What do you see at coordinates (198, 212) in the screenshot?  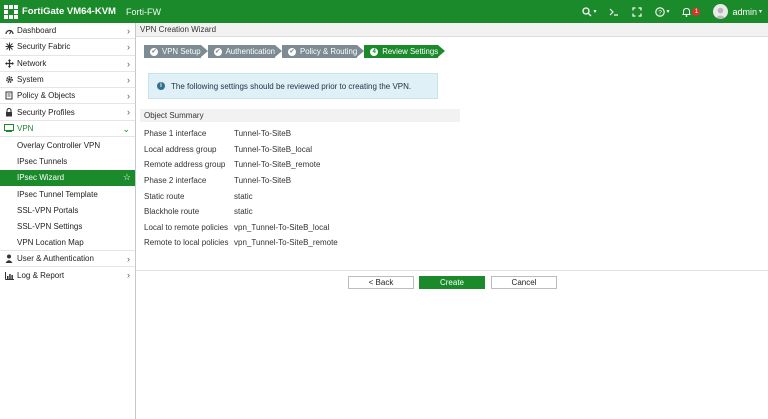 I see `summary-row: Blackhole route static` at bounding box center [198, 212].